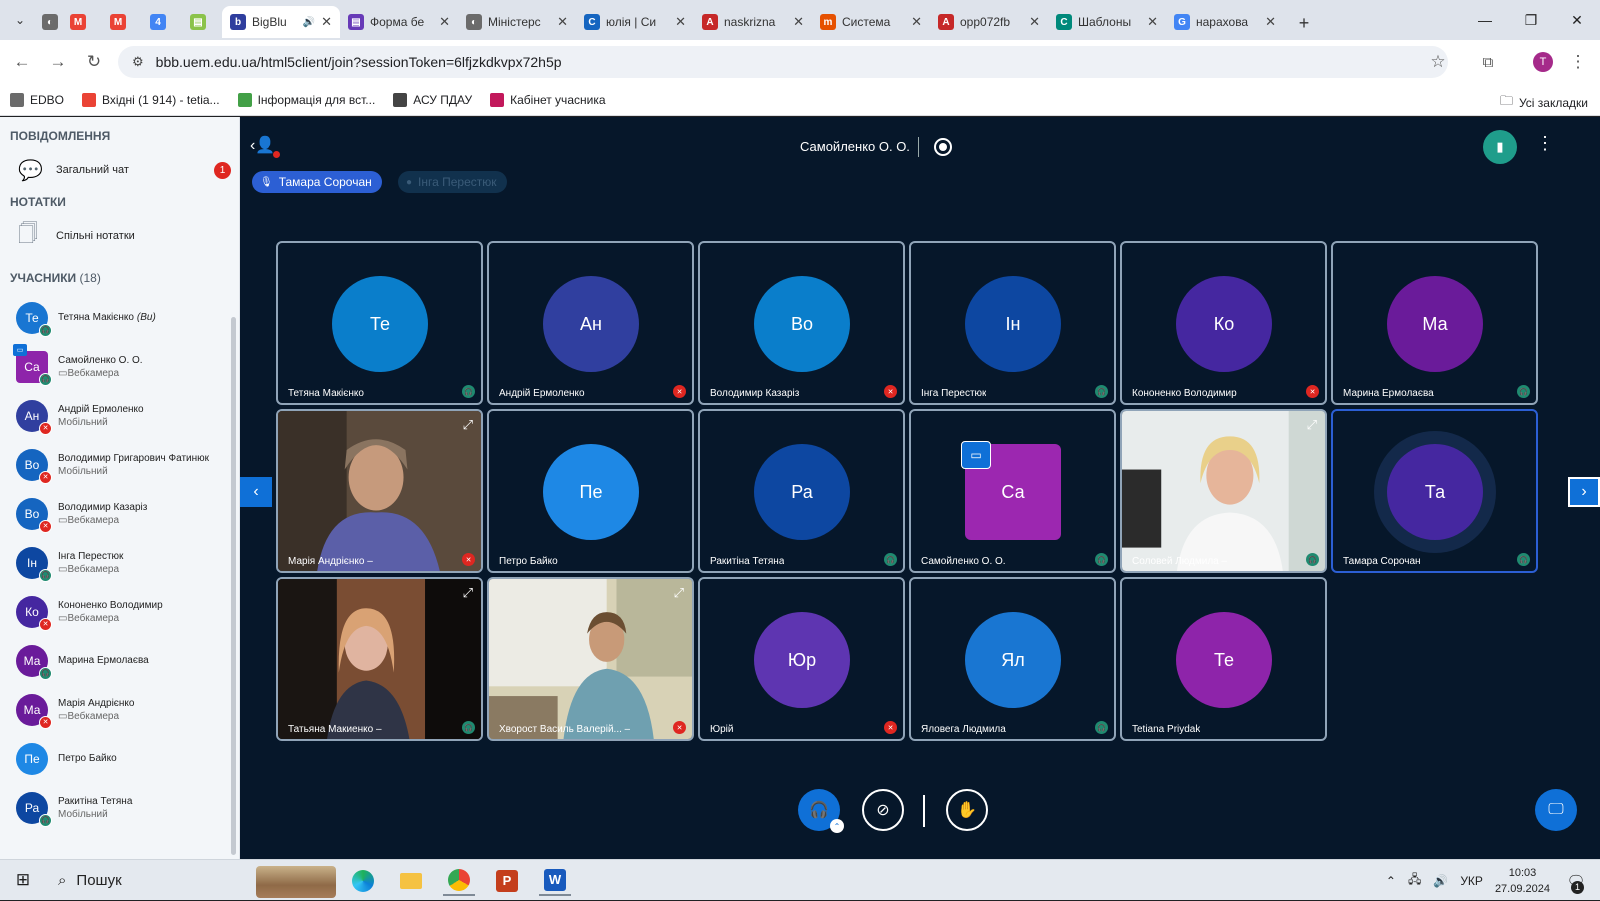 This screenshot has width=1600, height=901. Describe the element at coordinates (411, 881) in the screenshot. I see `file-explorer-icon` at that location.